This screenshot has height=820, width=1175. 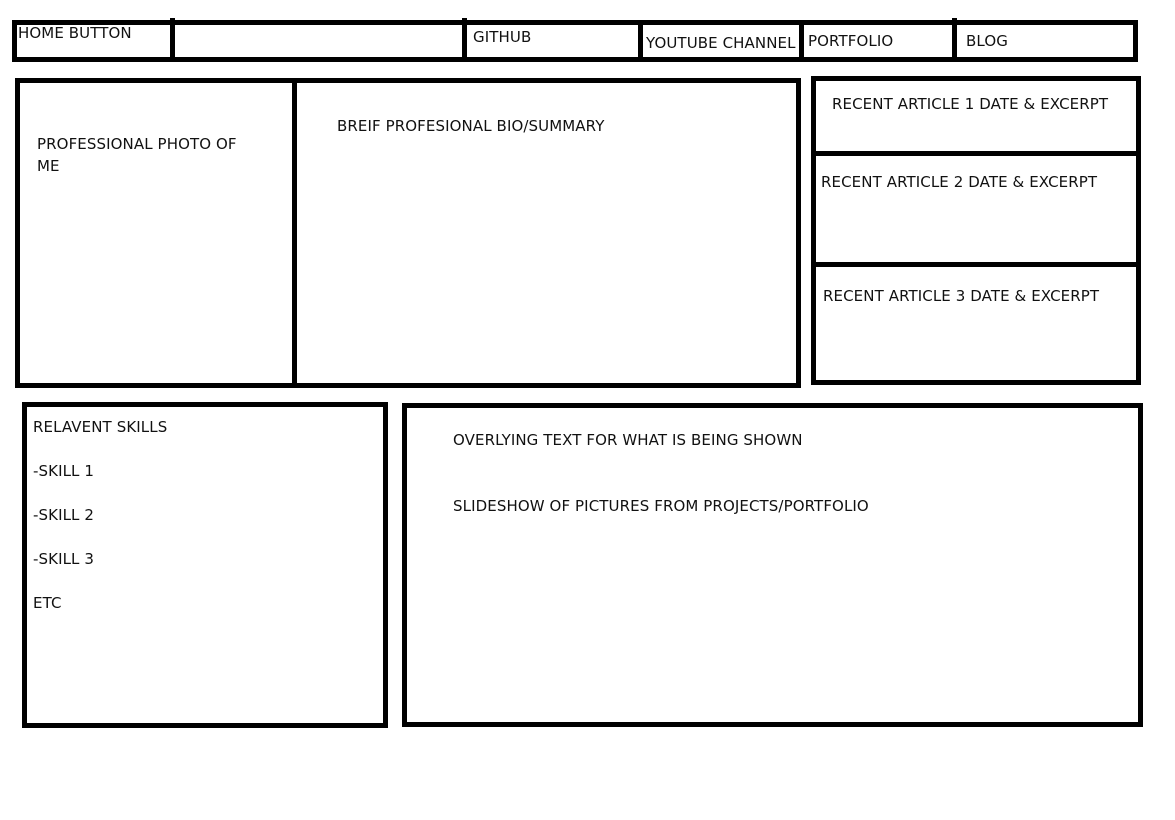 What do you see at coordinates (75, 33) in the screenshot?
I see `home-button: HOME BUTTON` at bounding box center [75, 33].